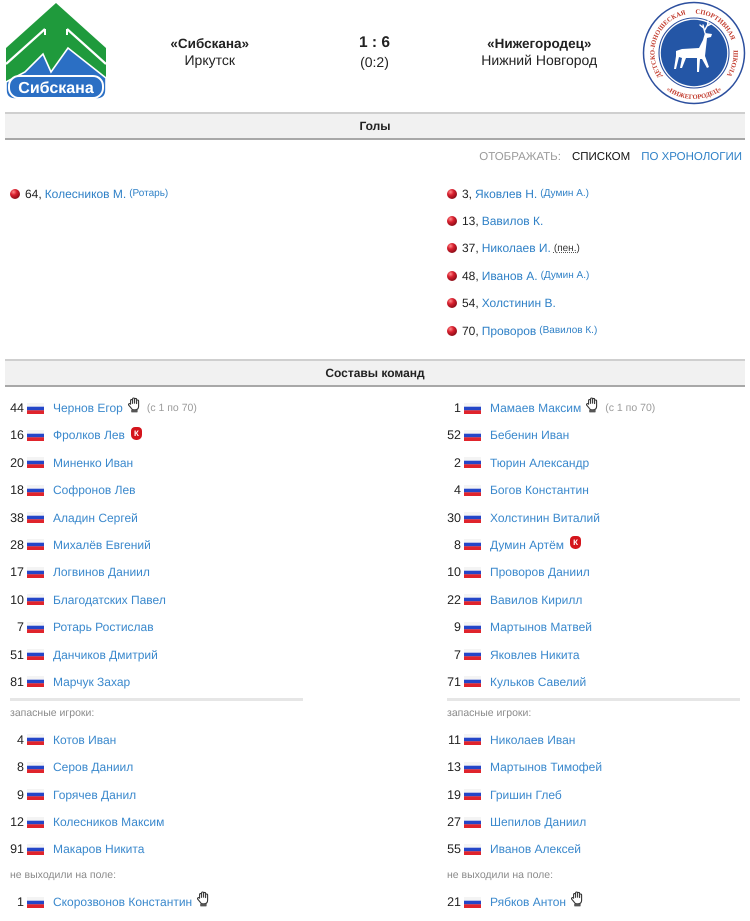 Image resolution: width=750 pixels, height=921 pixels. Describe the element at coordinates (536, 408) in the screenshot. I see `player-link: Мамаев Максим` at that location.